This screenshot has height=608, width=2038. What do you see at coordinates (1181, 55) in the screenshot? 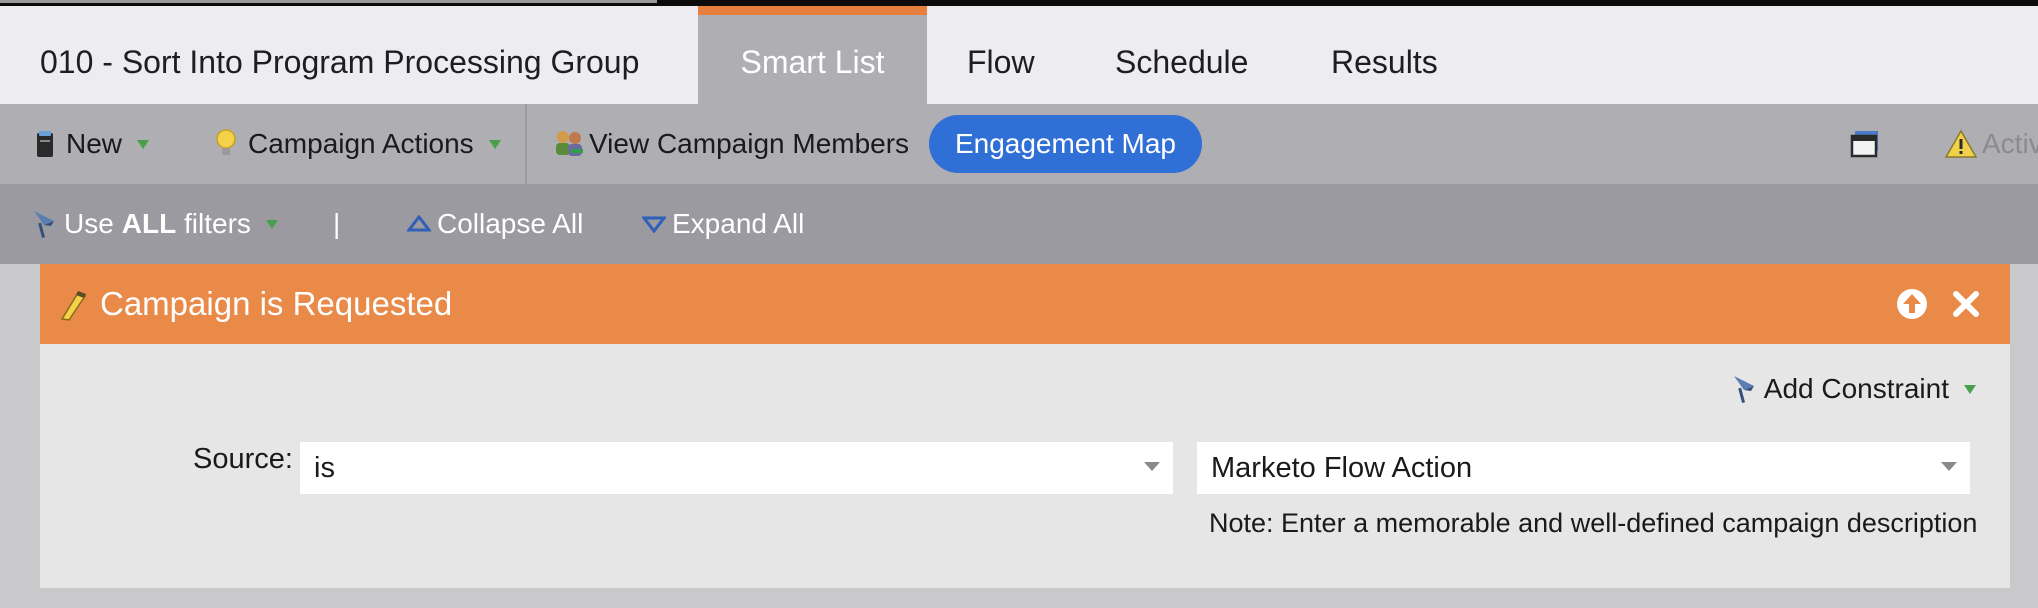
I see `tab-schedule: Schedule` at bounding box center [1181, 55].